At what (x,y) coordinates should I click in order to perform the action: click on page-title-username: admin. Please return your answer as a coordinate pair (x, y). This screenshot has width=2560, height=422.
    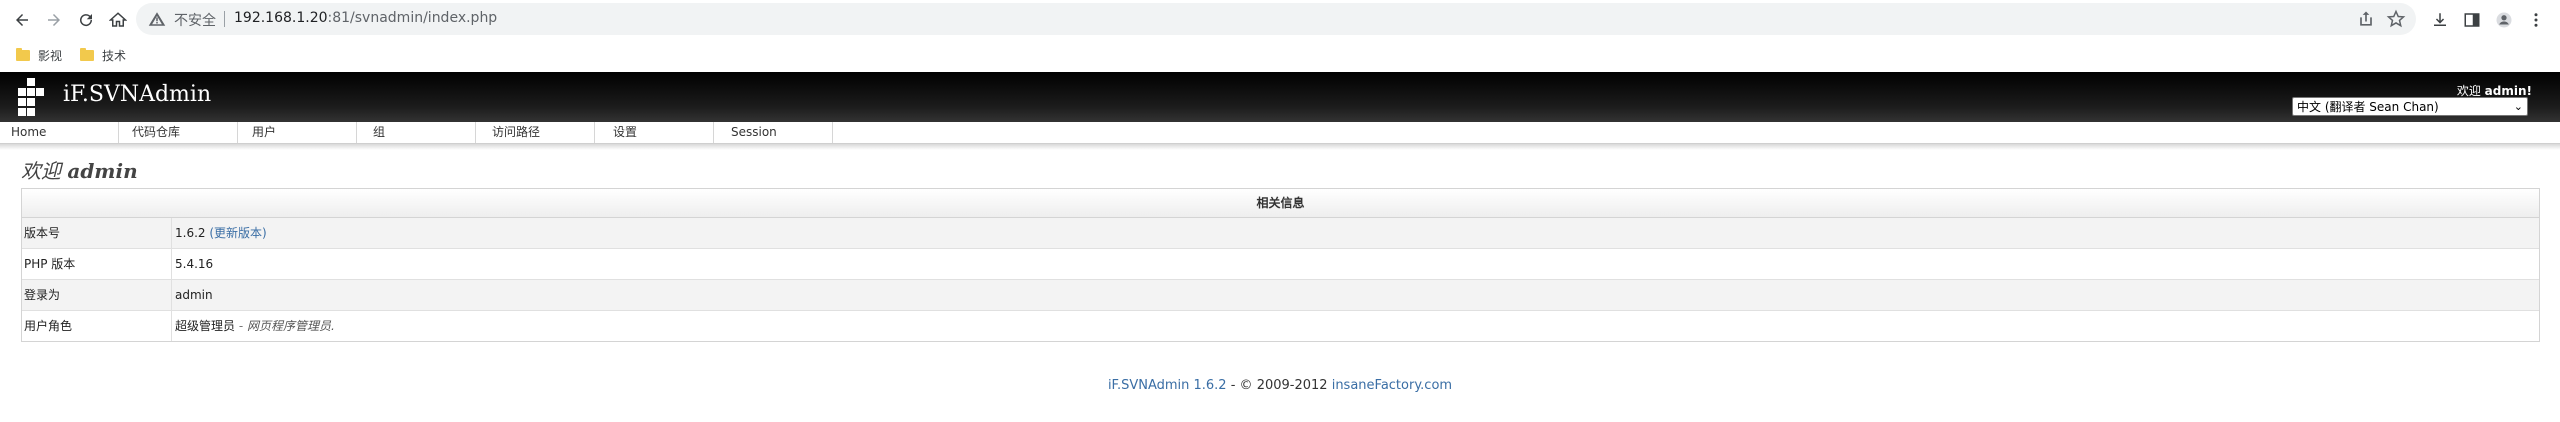
    Looking at the image, I should click on (102, 171).